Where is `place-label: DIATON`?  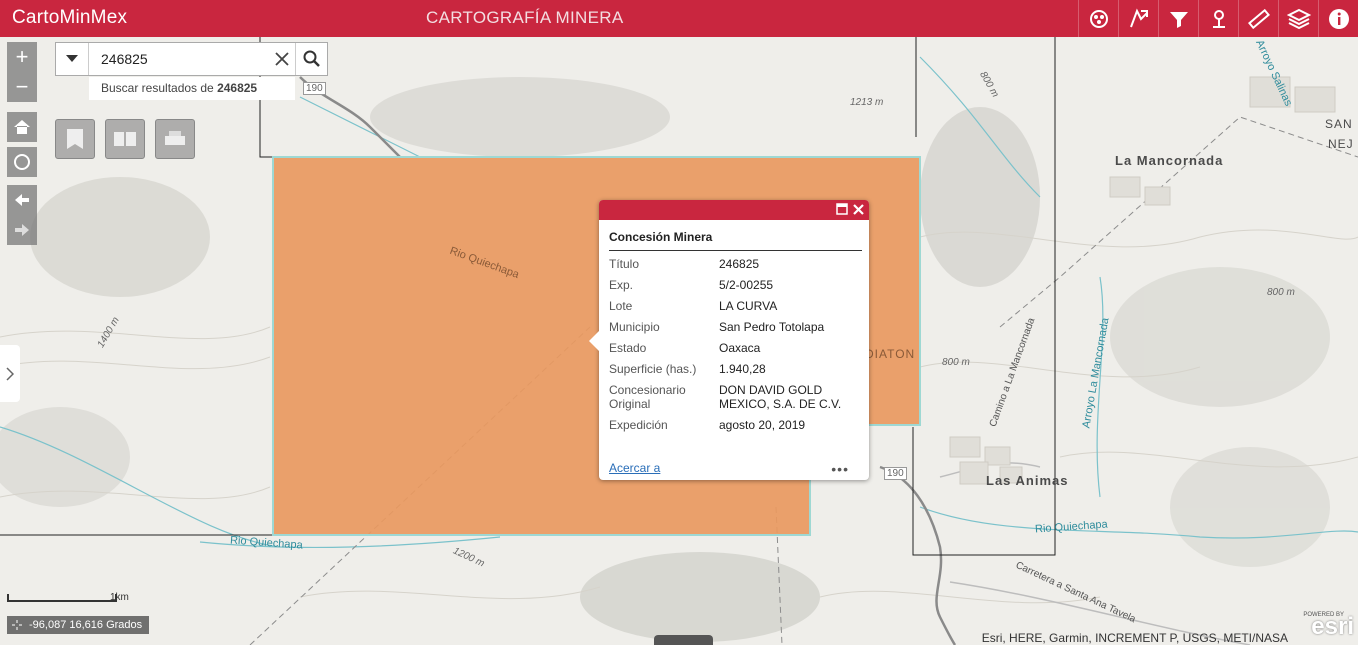
place-label: DIATON is located at coordinates (890, 354).